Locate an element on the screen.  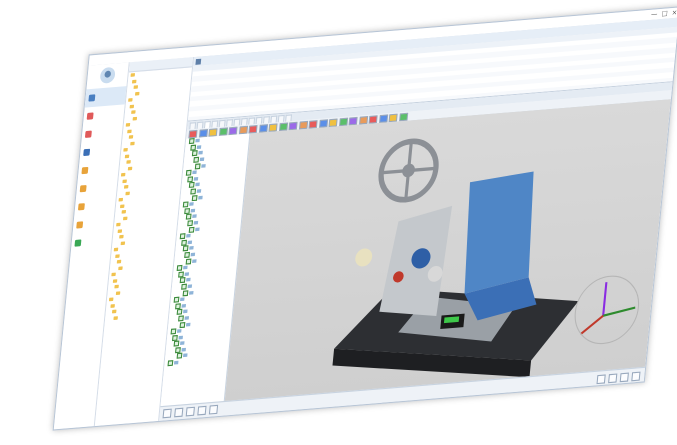
sidebar-item is located at coordinates (92, 241).